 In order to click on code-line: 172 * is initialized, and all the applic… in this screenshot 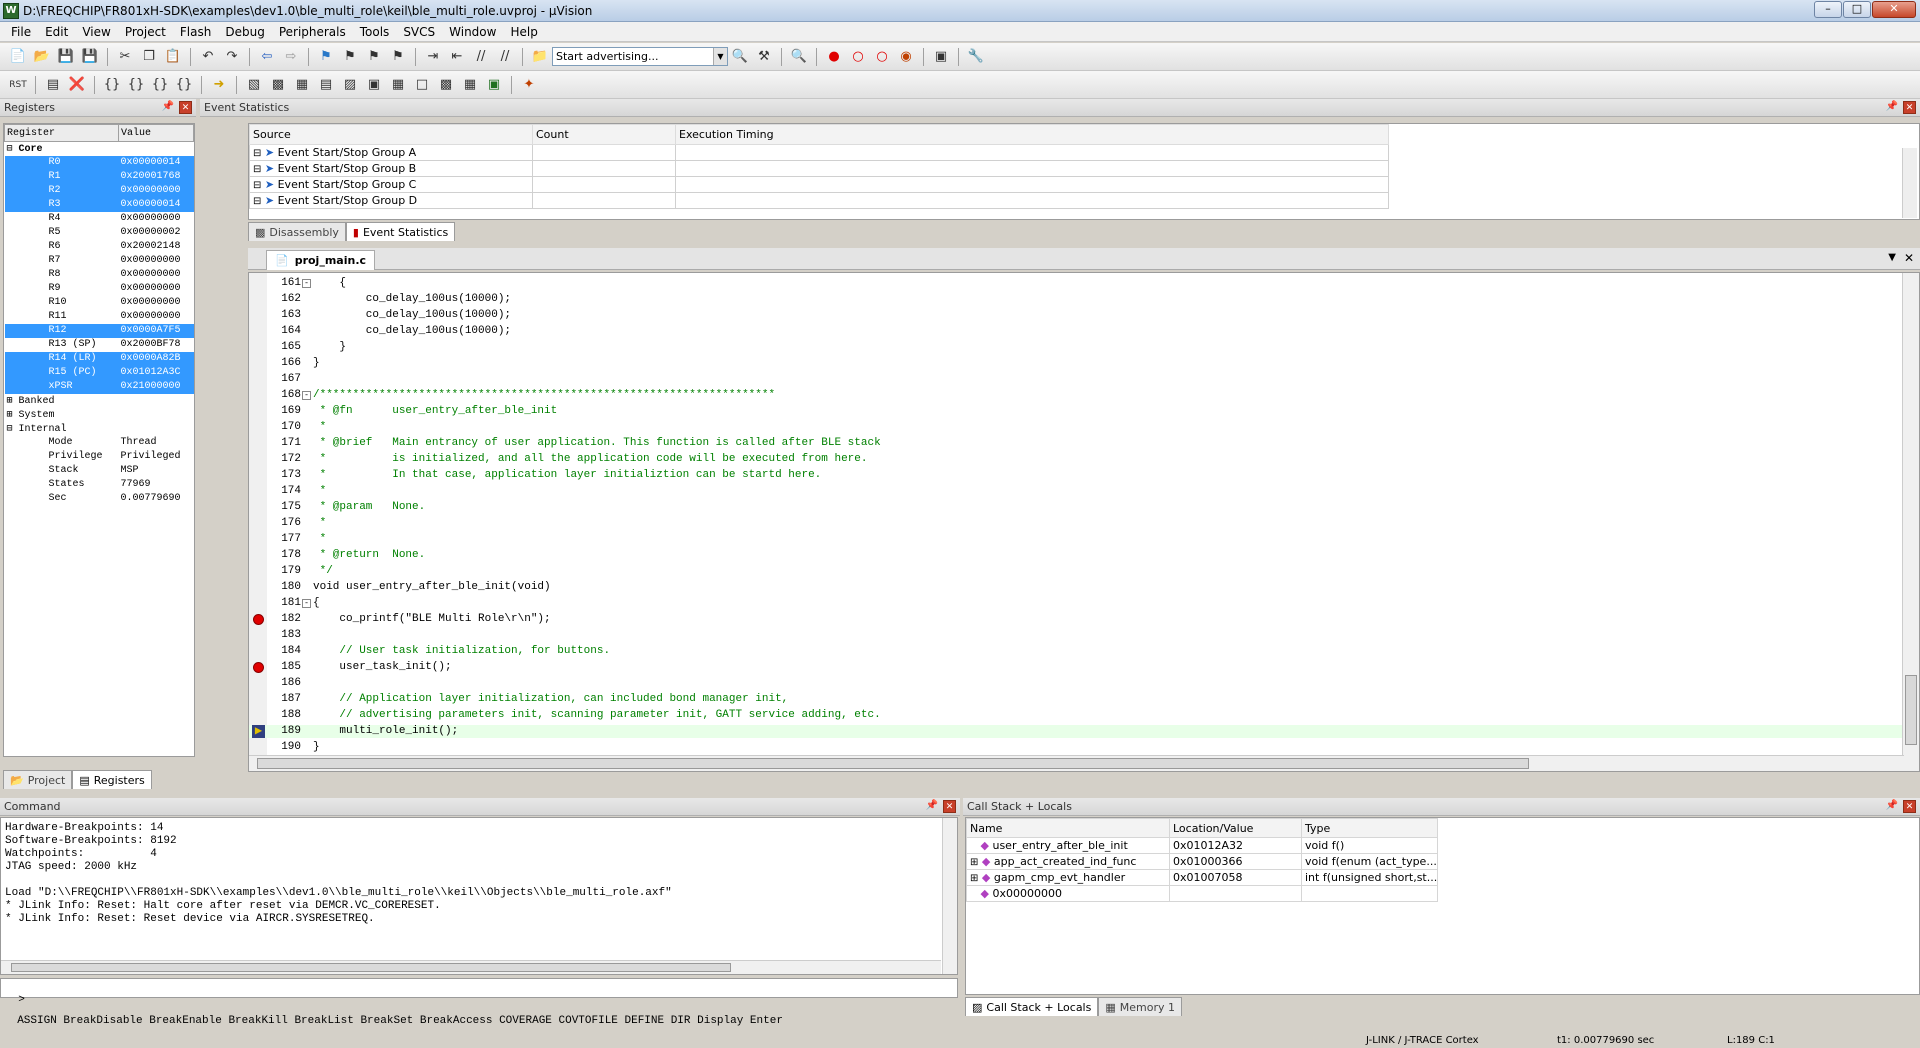, I will do `click(1076, 459)`.